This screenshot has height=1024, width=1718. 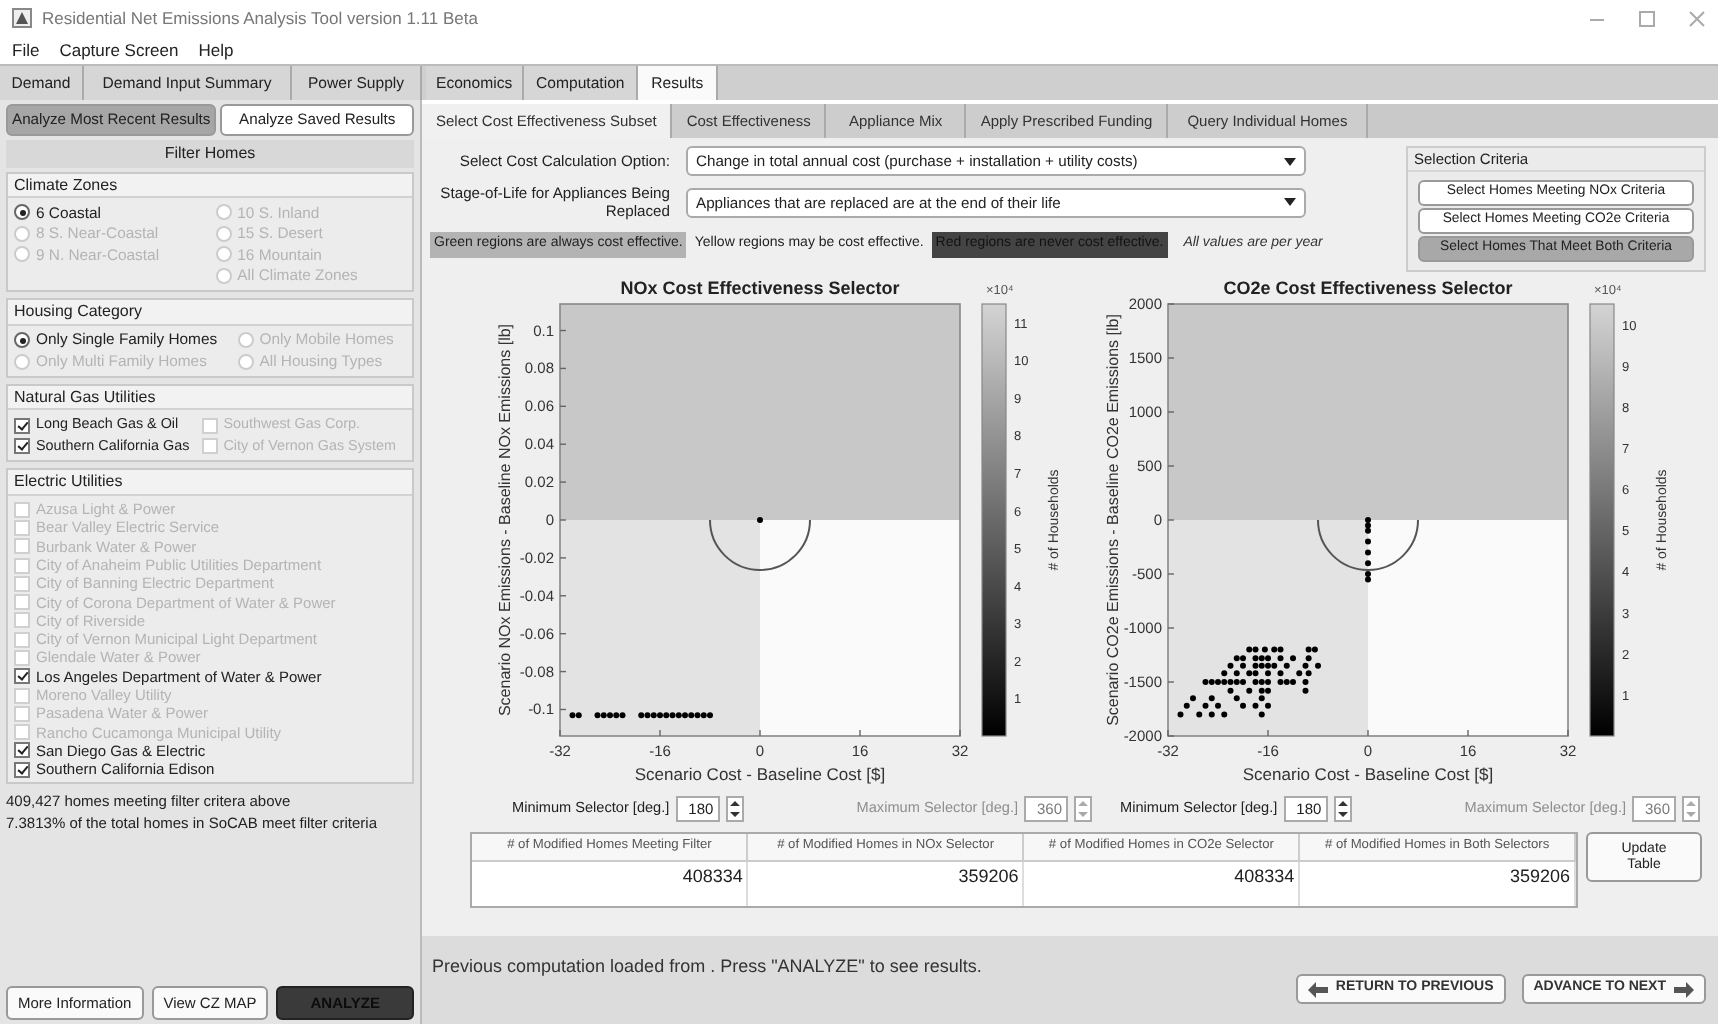 What do you see at coordinates (119, 50) in the screenshot?
I see `menu-item: Capture Screen` at bounding box center [119, 50].